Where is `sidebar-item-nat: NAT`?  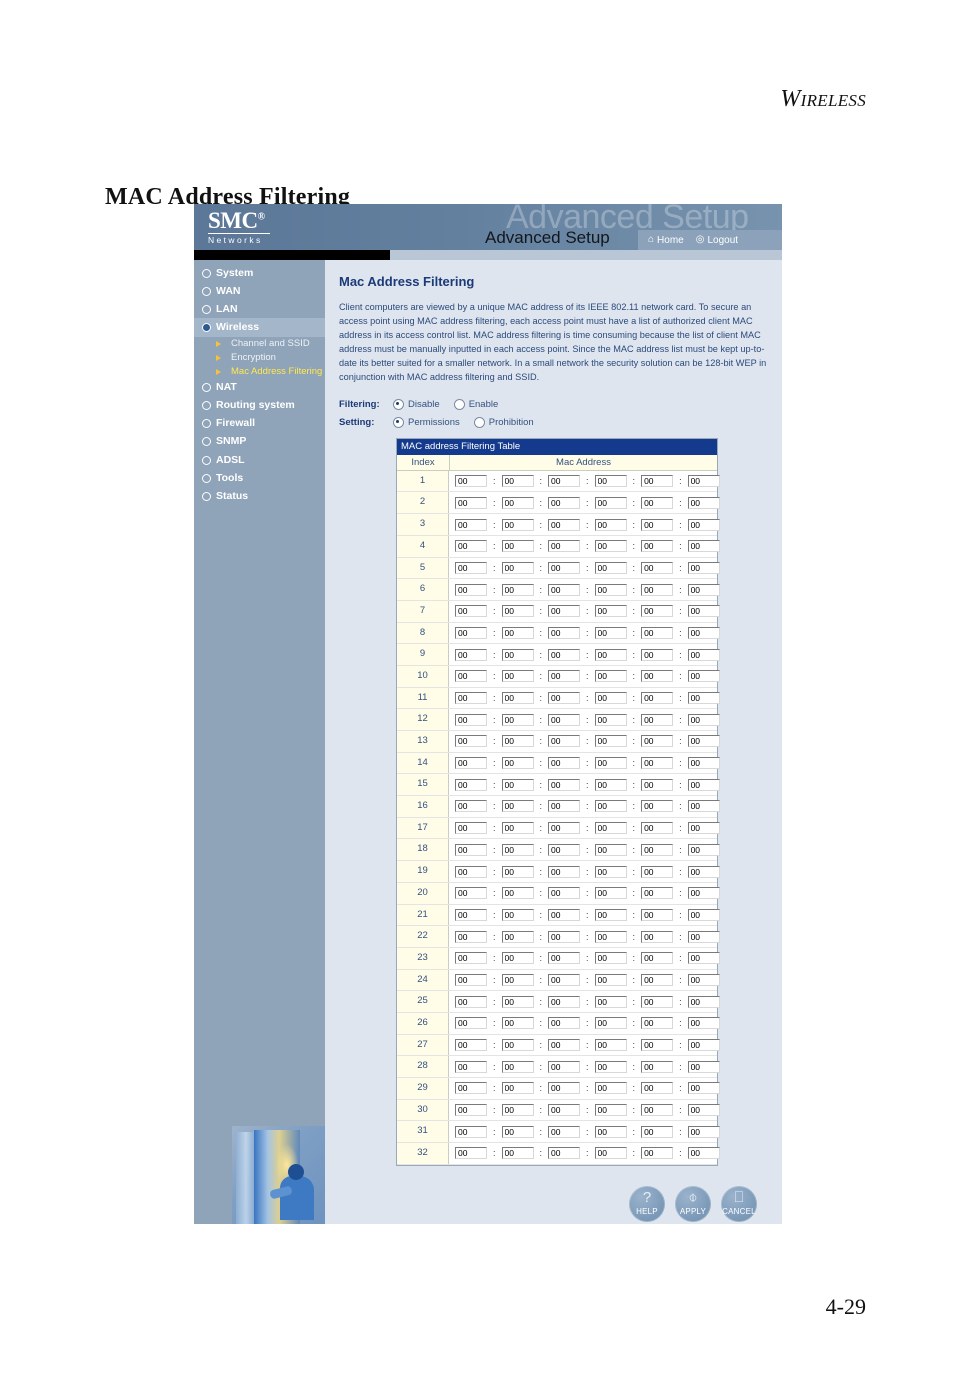
sidebar-item-nat: NAT is located at coordinates (259, 388).